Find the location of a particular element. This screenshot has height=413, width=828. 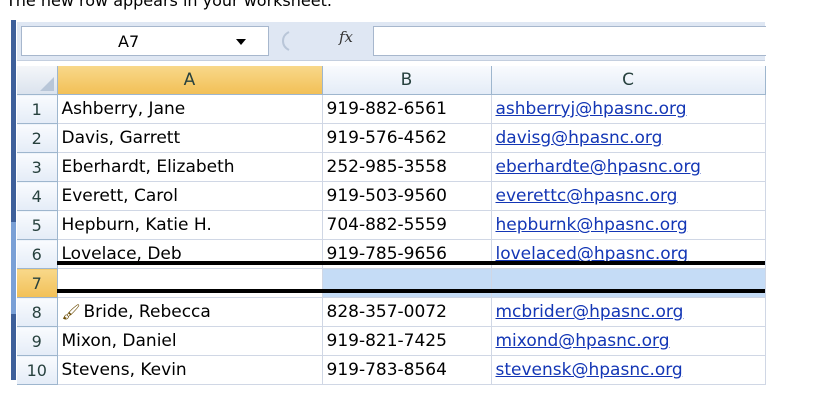

chevron-down-icon is located at coordinates (241, 42).